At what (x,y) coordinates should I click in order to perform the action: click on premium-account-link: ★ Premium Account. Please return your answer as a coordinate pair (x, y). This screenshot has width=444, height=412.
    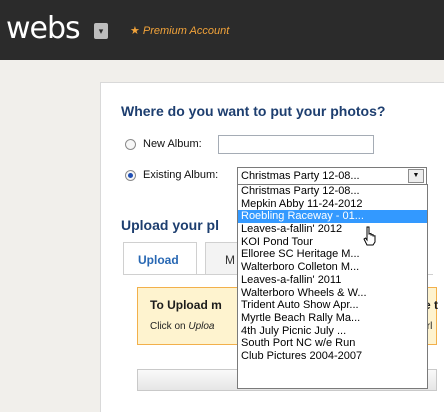
    Looking at the image, I should click on (179, 30).